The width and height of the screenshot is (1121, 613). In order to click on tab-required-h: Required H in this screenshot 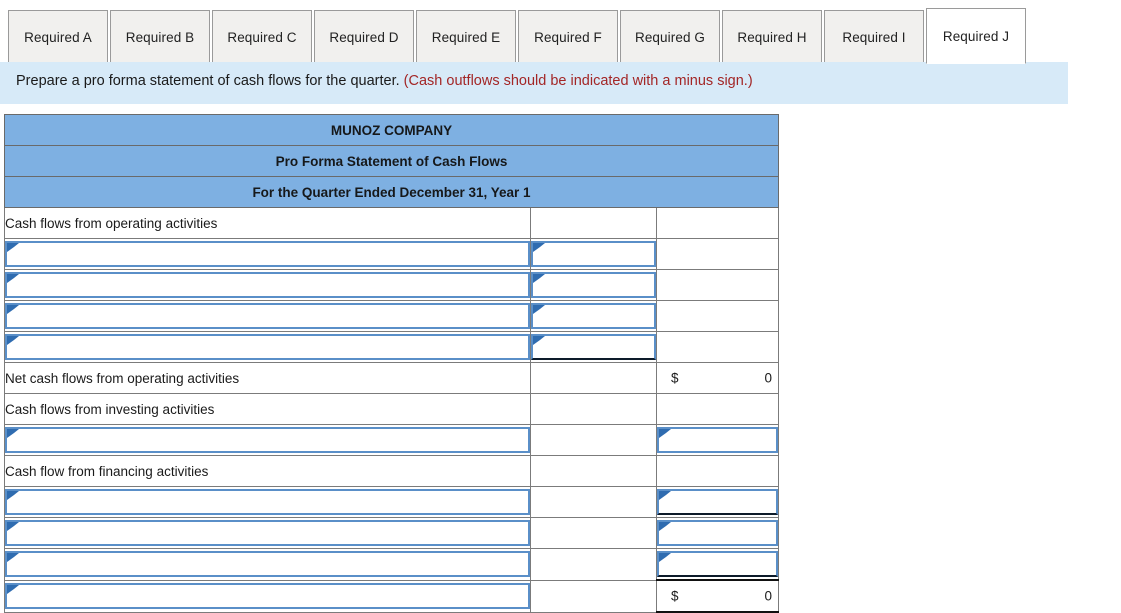, I will do `click(772, 37)`.